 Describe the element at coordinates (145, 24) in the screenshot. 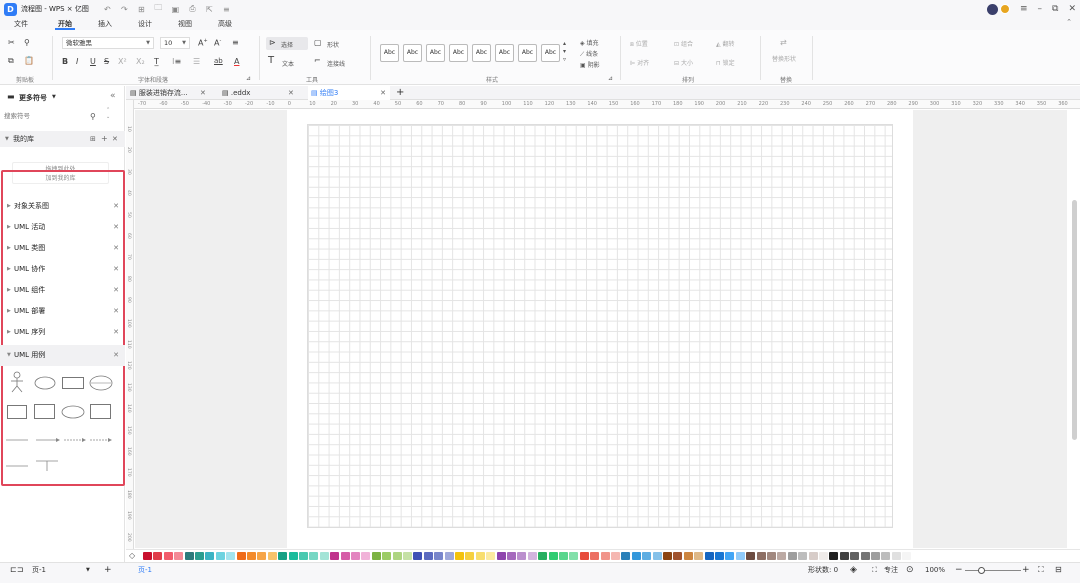

I see `tab-design: 设计` at that location.